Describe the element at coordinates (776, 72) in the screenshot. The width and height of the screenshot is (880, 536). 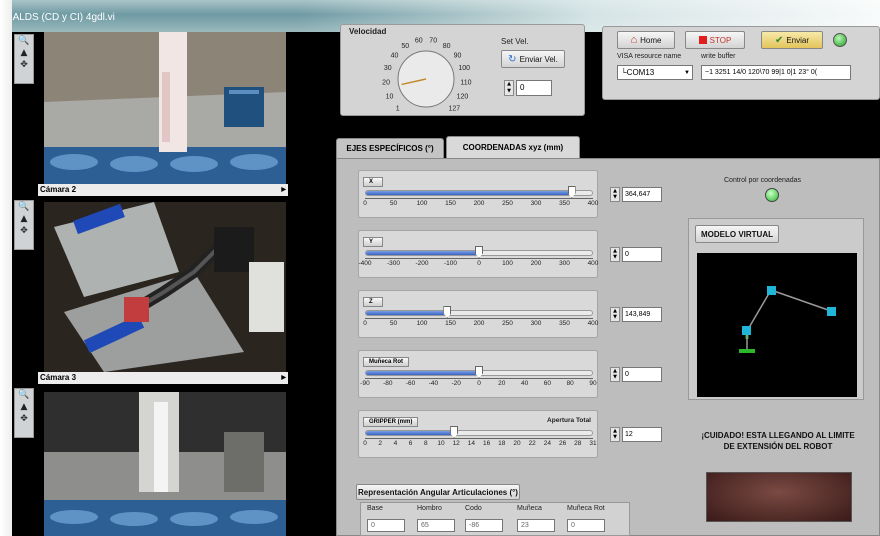
I see `write-buffer-field: ~1 3251 14/0 120\70 99|1 0|1 23° 0(` at that location.